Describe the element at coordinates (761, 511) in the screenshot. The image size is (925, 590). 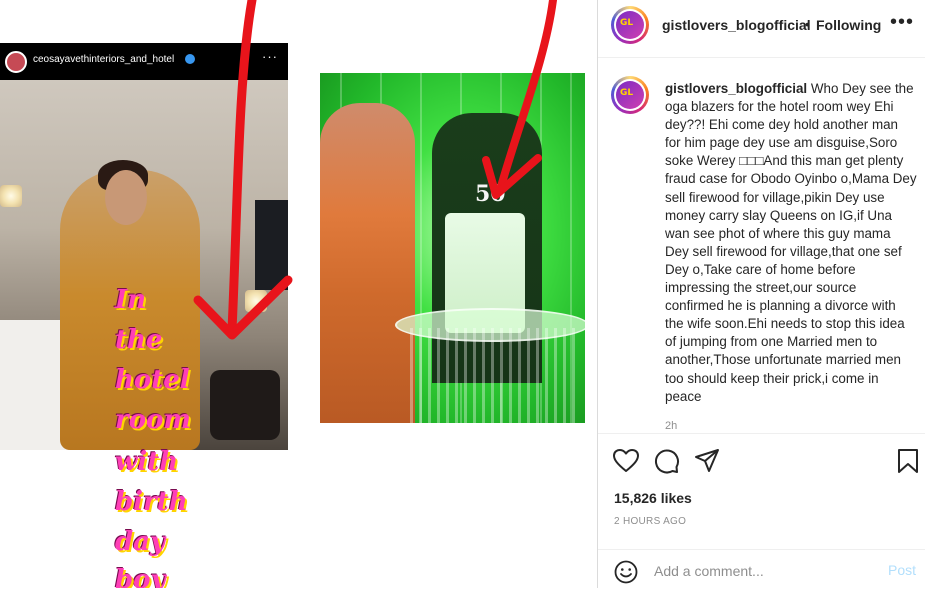
I see `action-bar: 15,826 likes 2 HOURS AGO Post` at that location.